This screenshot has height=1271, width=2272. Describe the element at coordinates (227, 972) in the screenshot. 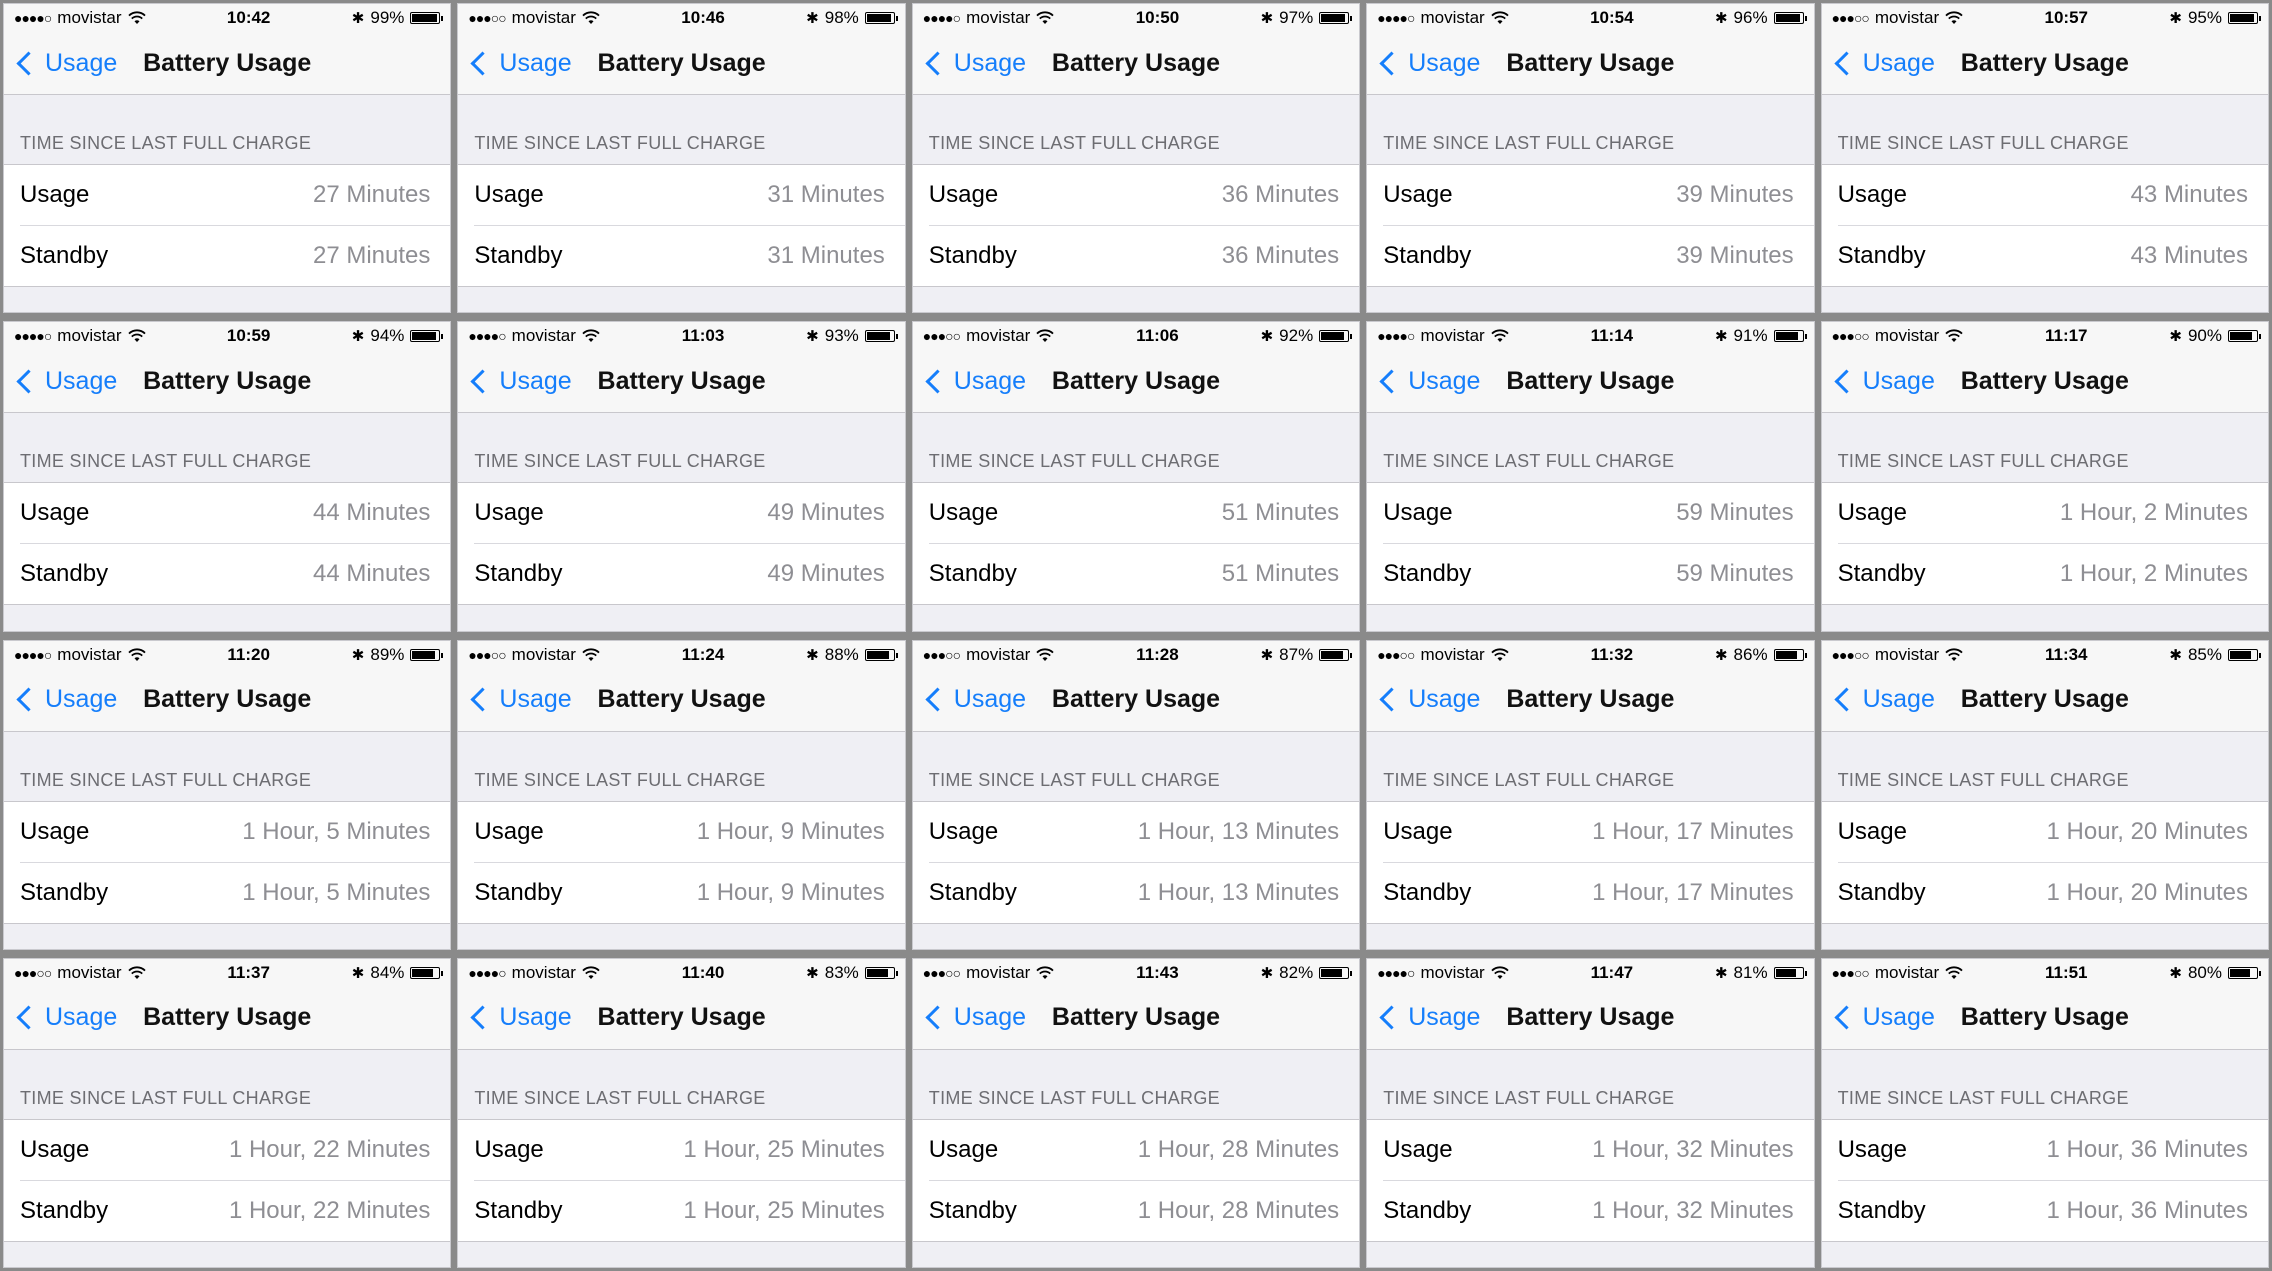

I see `status-bar: ●●●○○ movistar 11:37 ✱ 84%` at that location.